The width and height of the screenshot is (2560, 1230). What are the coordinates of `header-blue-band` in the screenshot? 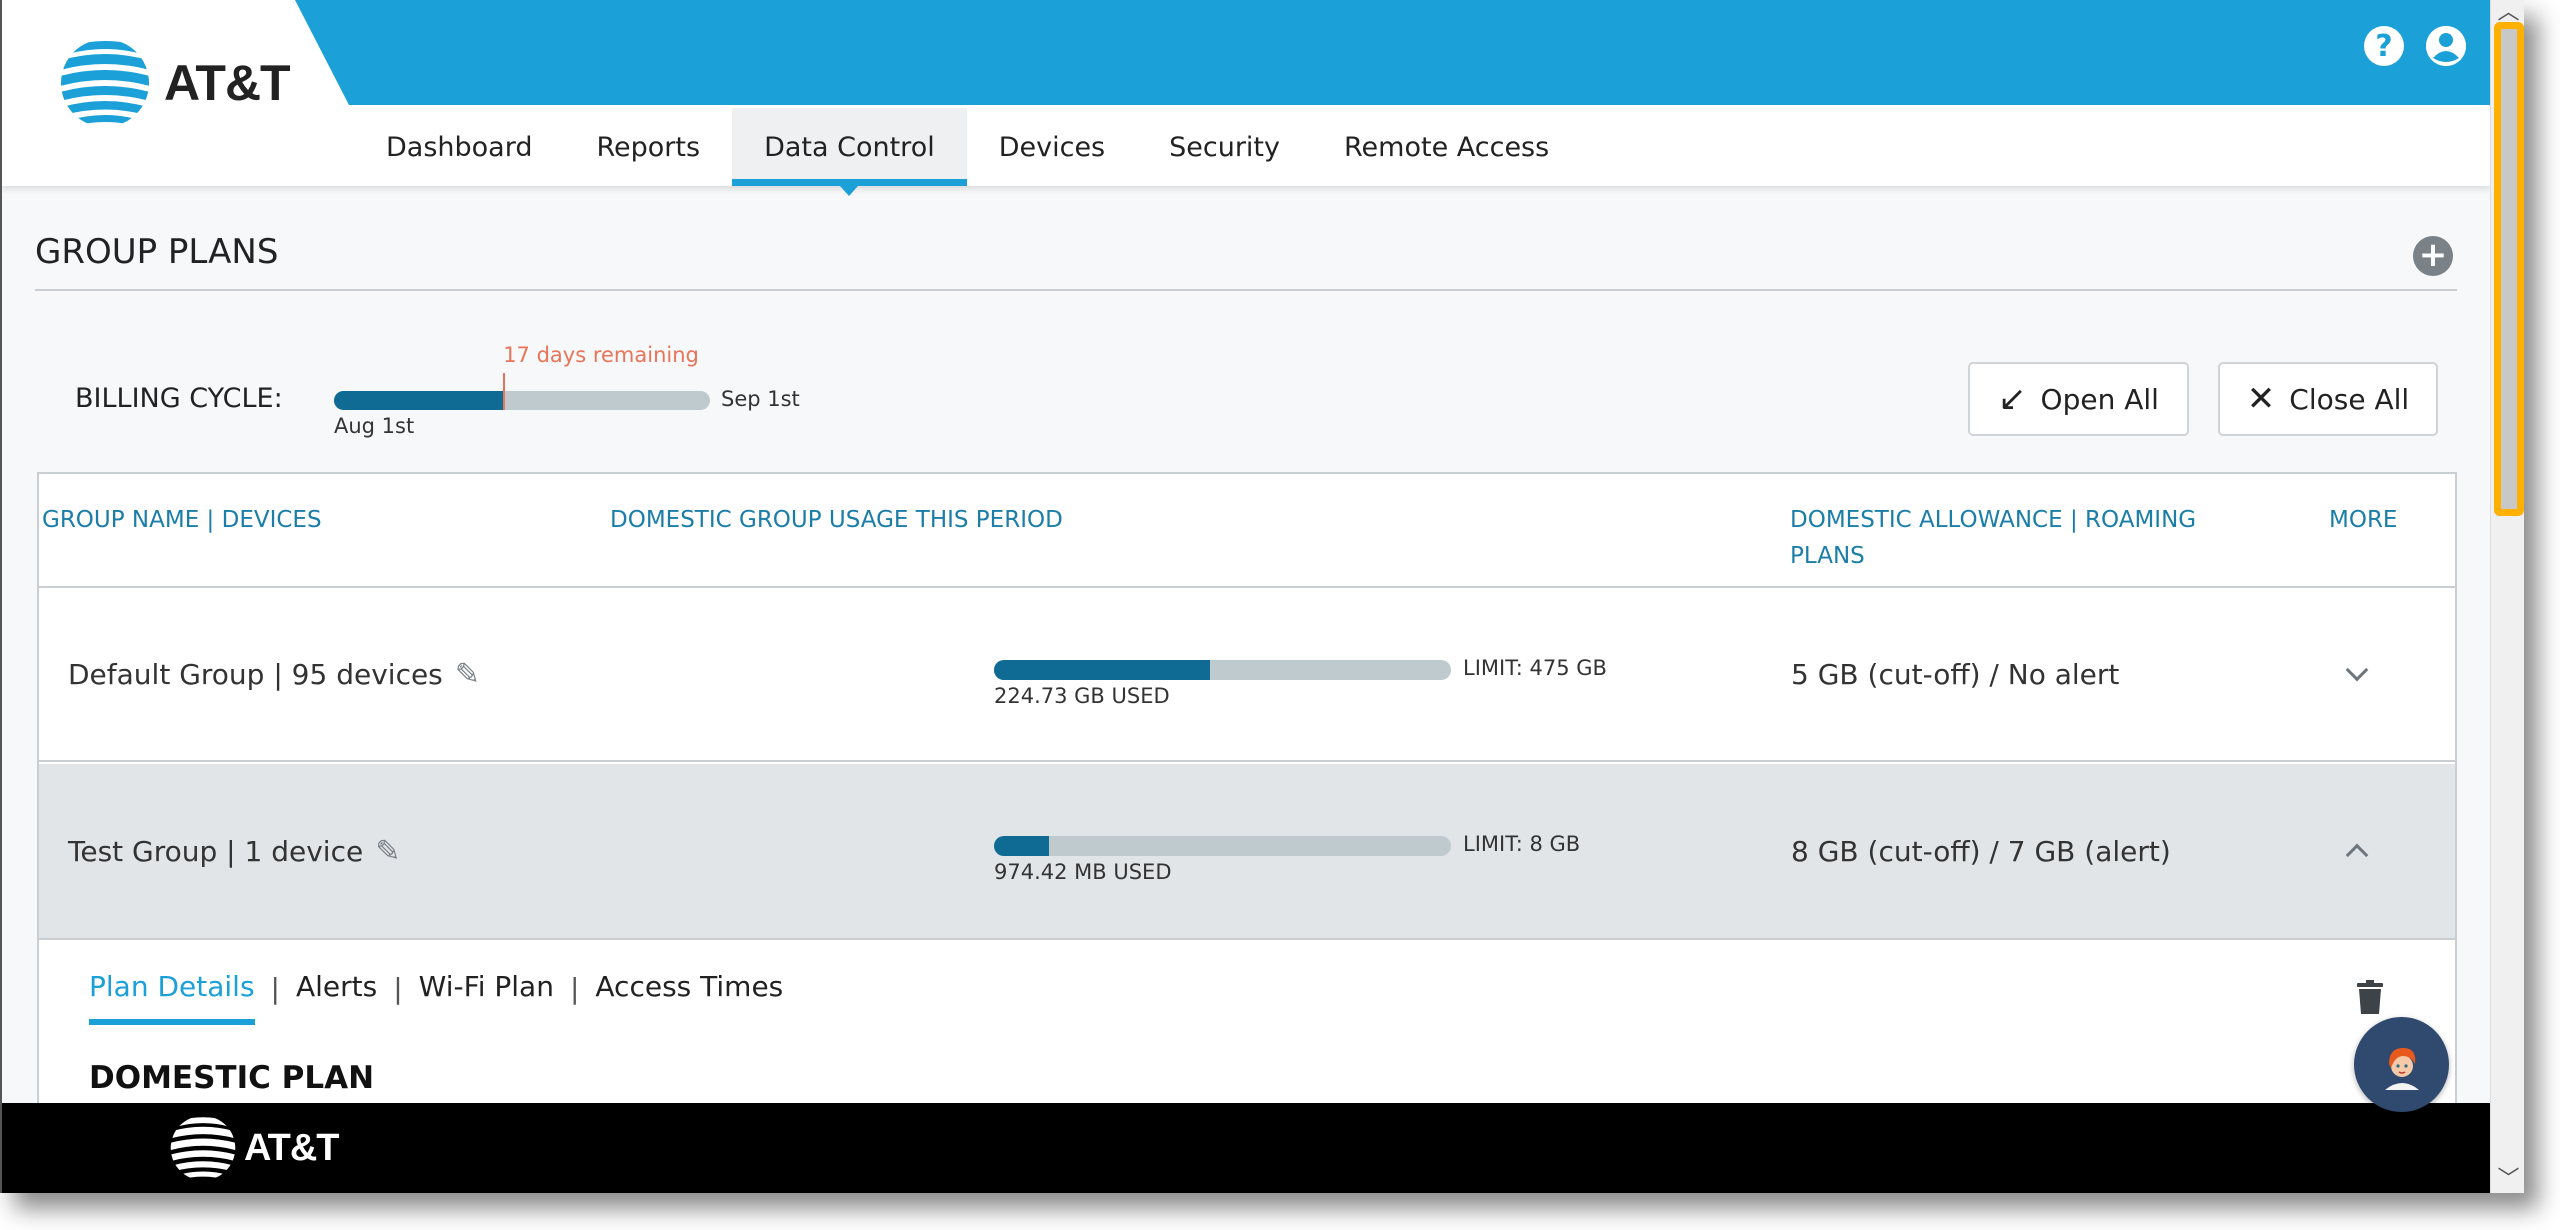 It's located at (1392, 52).